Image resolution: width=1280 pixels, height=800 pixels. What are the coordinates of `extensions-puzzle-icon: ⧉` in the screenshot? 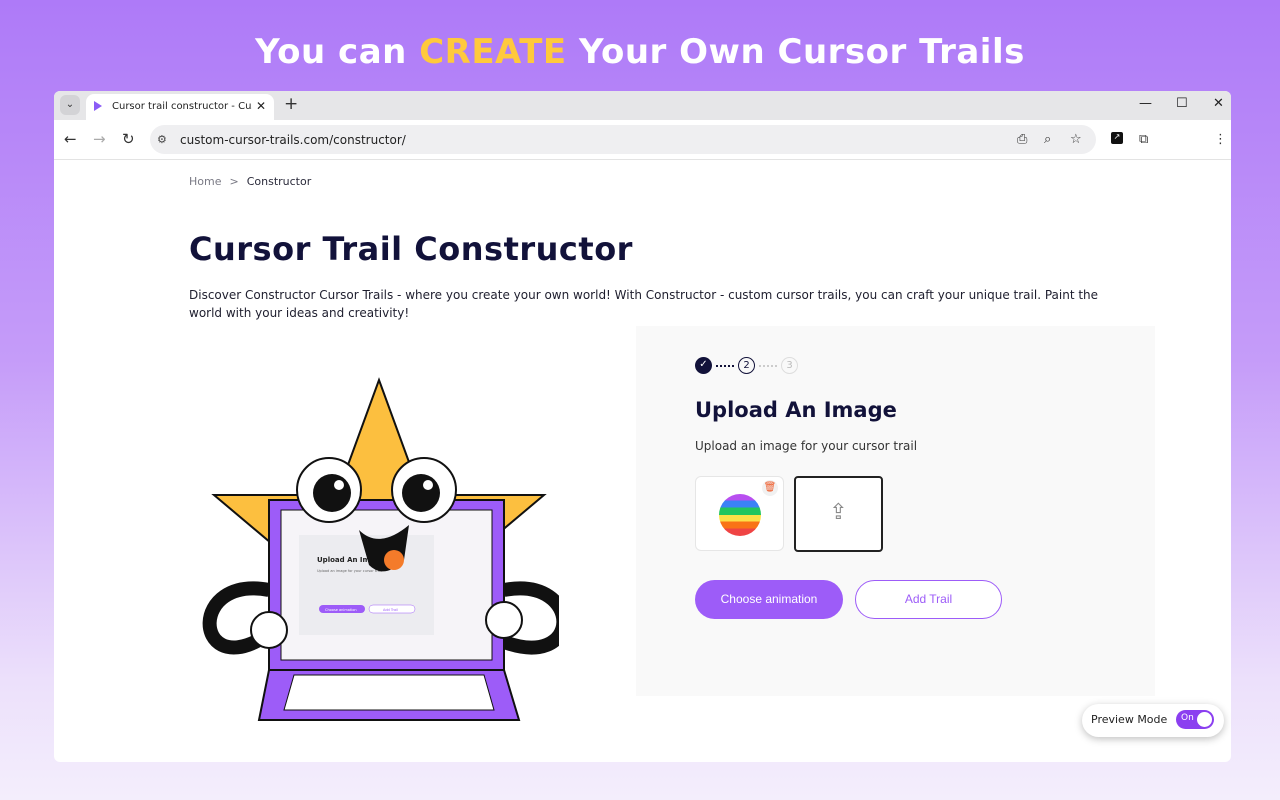 It's located at (1143, 139).